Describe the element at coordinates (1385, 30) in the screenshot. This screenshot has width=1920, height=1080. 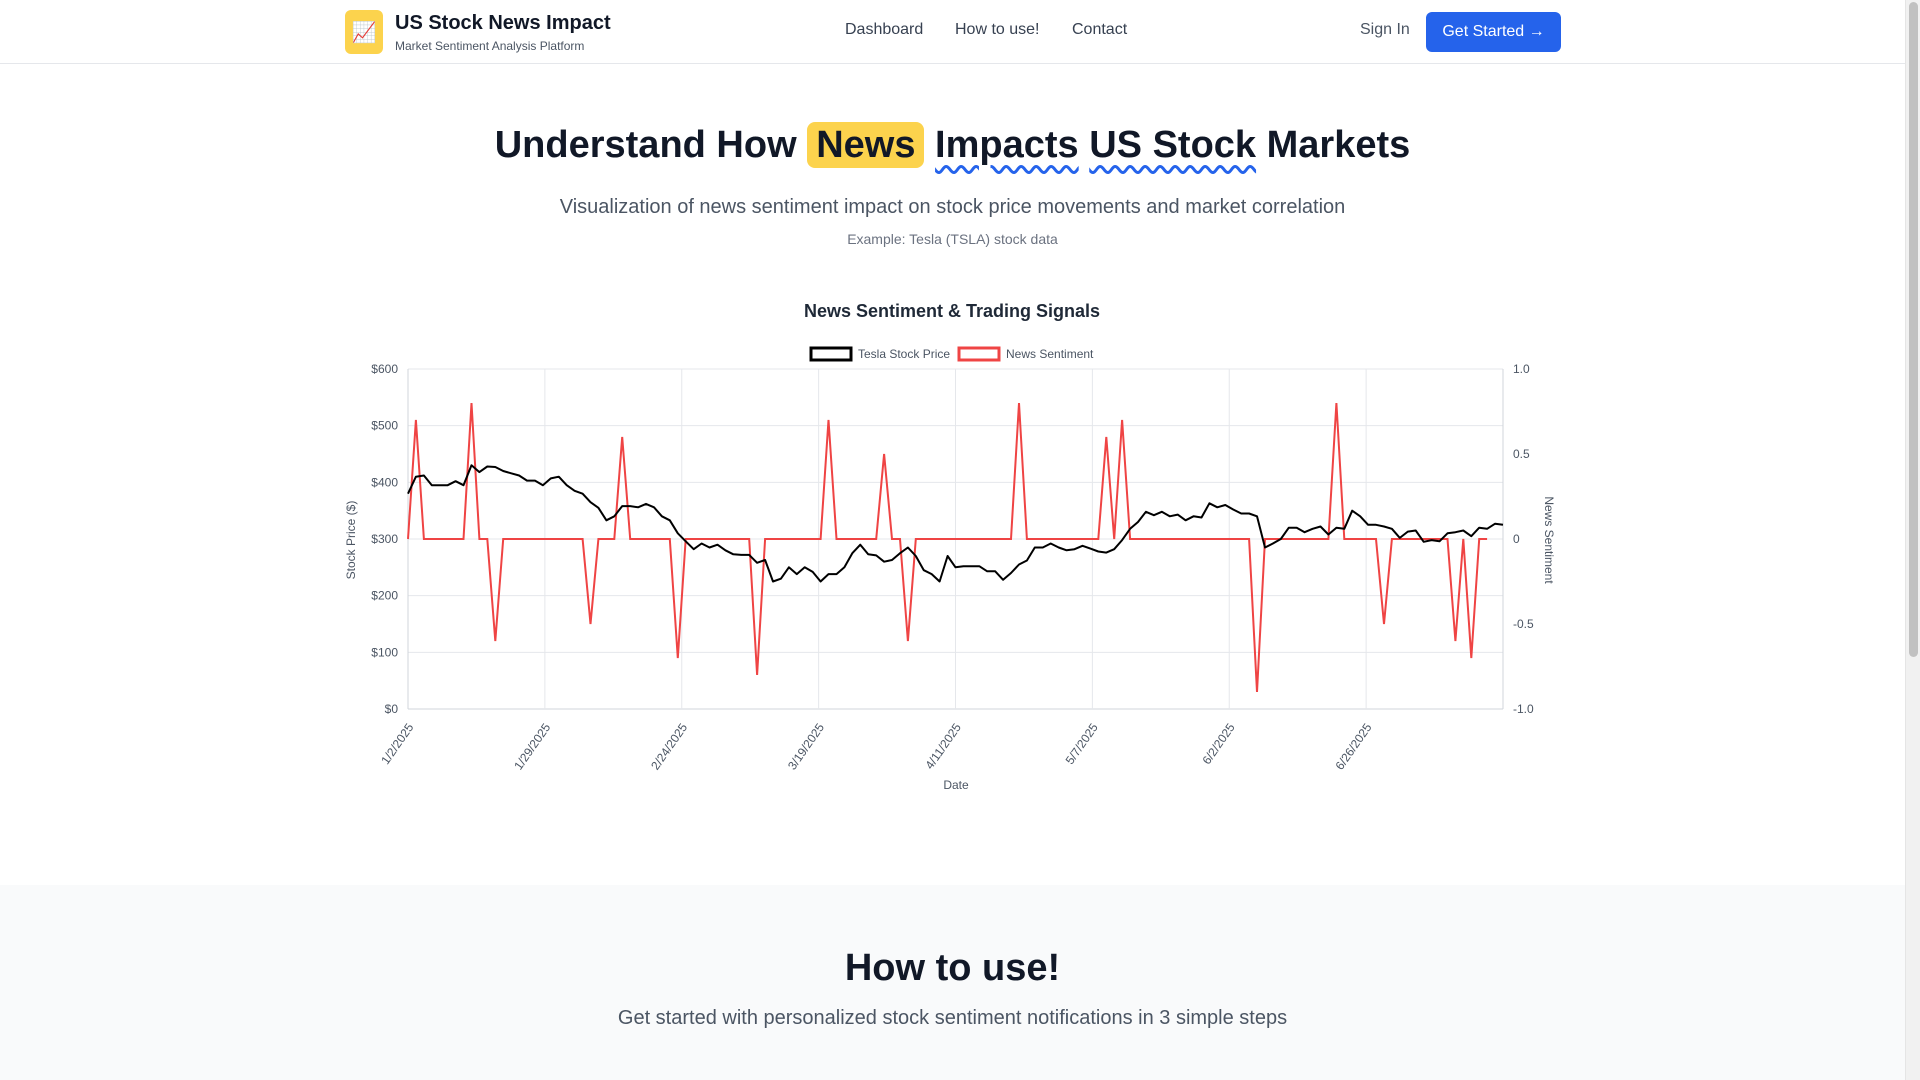
I see `sign-in-link: Sign In` at that location.